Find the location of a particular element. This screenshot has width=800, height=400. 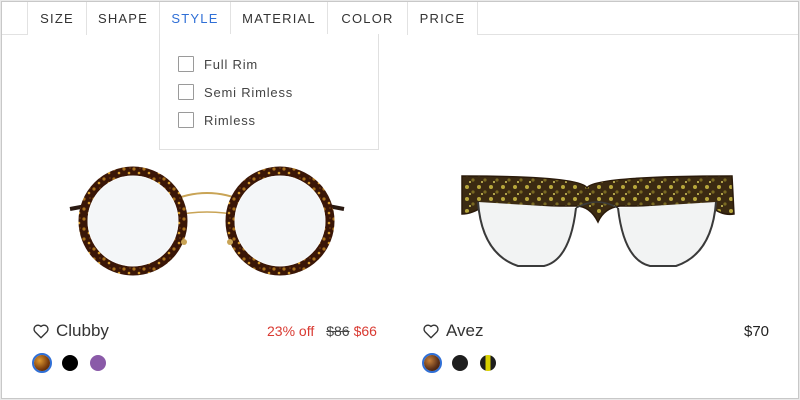

filter-bar: SIZE SHAPE STYLE MATERIAL COLOR PRICE is located at coordinates (400, 19).